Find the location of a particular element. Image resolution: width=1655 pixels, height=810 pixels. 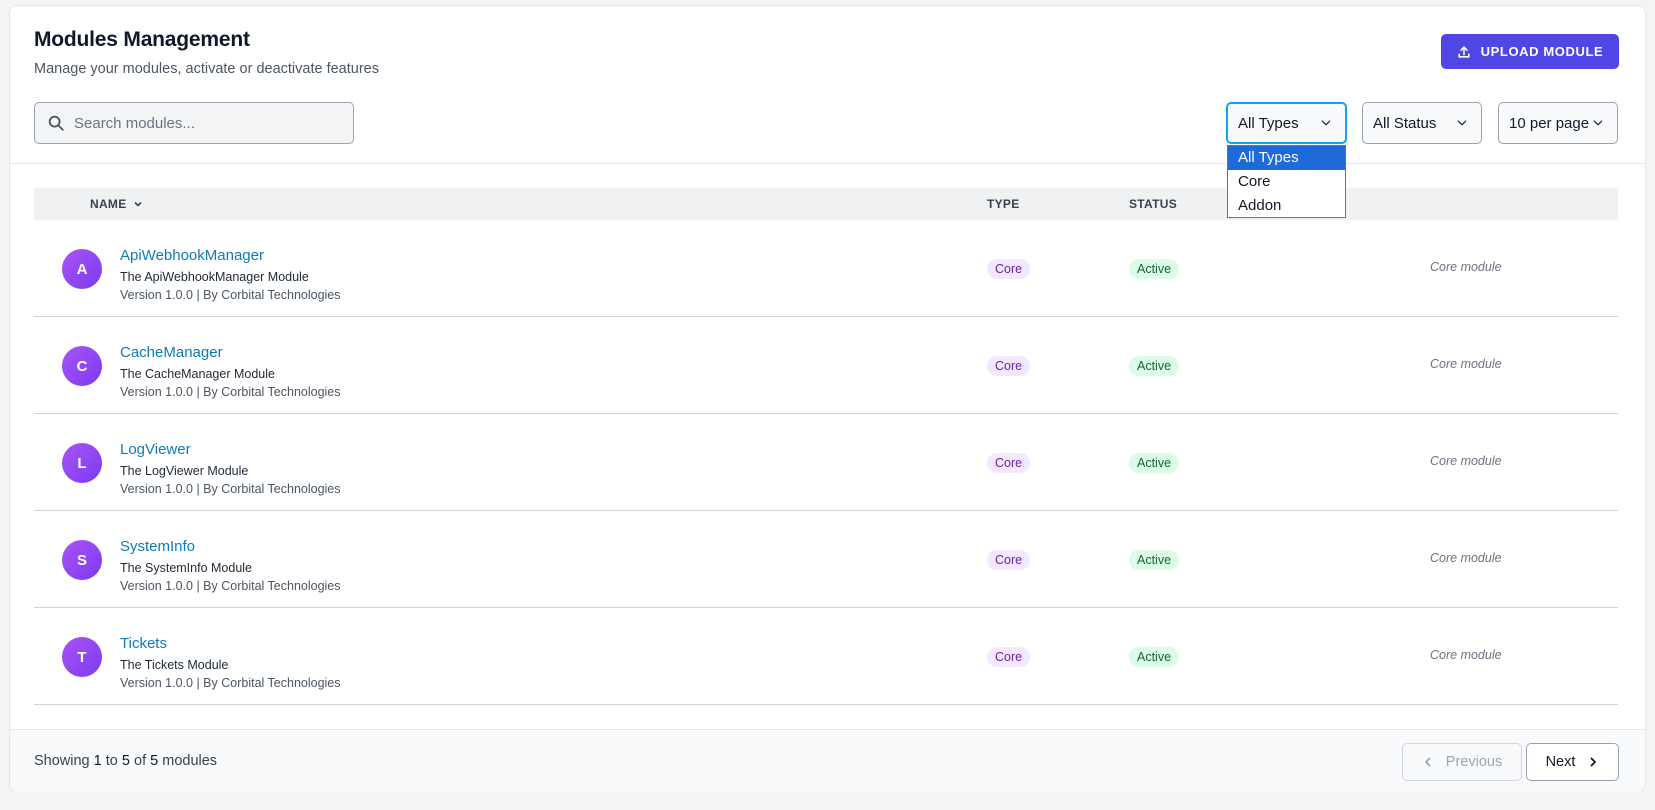

upload-module-button: UPLOAD MODULE is located at coordinates (1530, 51).